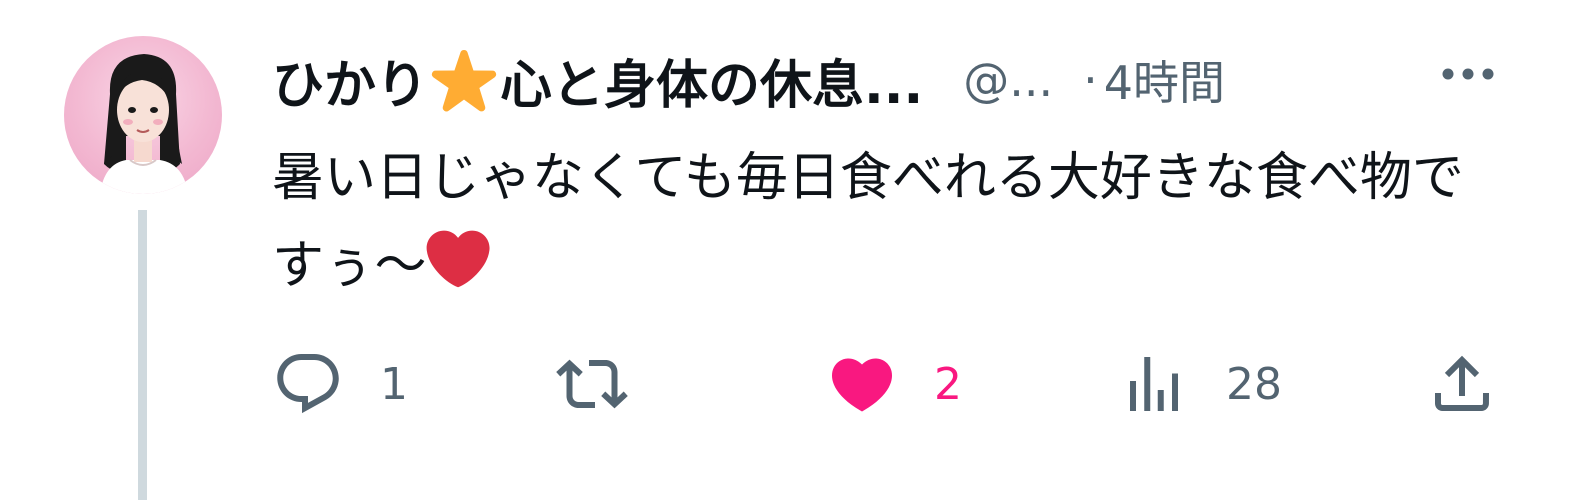 This screenshot has height=500, width=1576. I want to click on reply-count: 1, so click(394, 384).